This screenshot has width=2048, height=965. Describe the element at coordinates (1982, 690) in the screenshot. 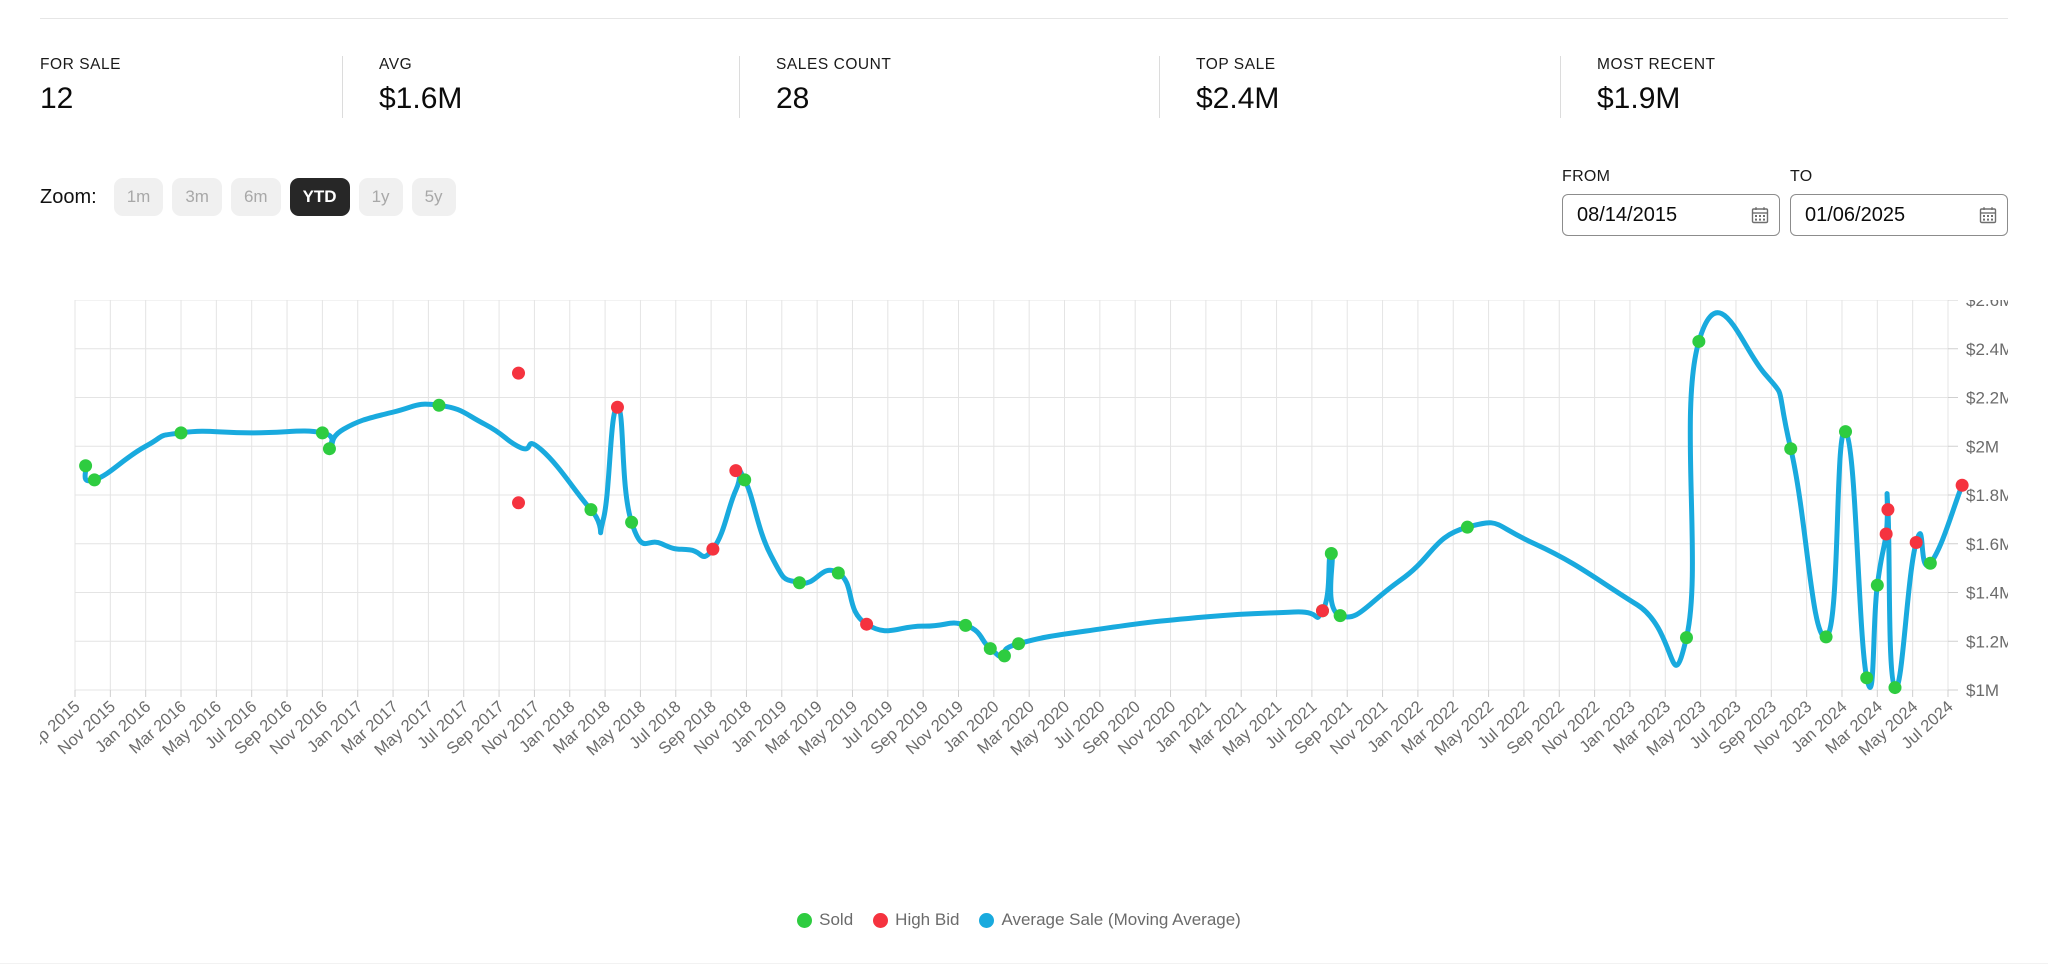

I see `y-axis-tick-label: $1M` at that location.